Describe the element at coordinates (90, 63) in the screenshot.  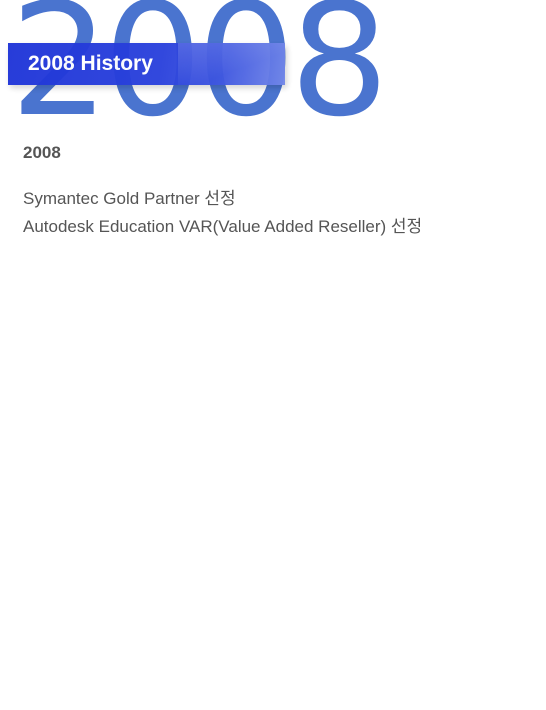
I see `page-title: 2008 History` at that location.